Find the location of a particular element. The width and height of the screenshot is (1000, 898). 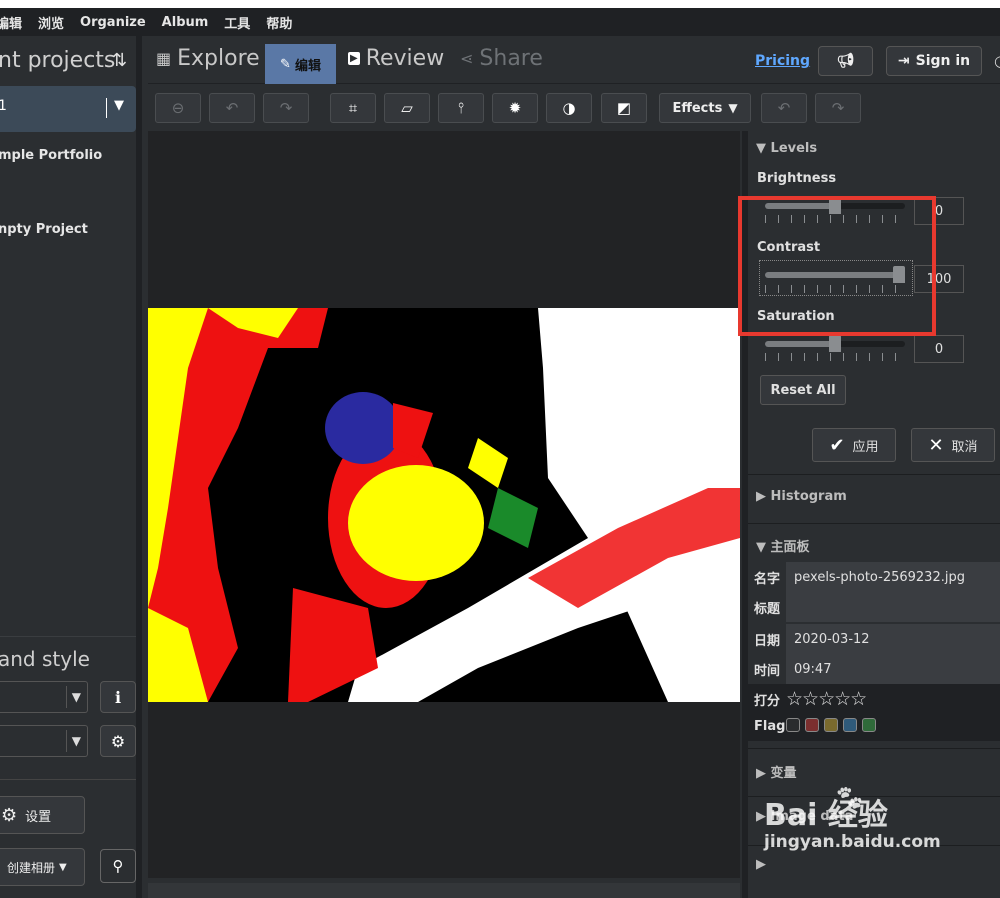

project-item-portfolio: mple Portfolio is located at coordinates (51, 155).